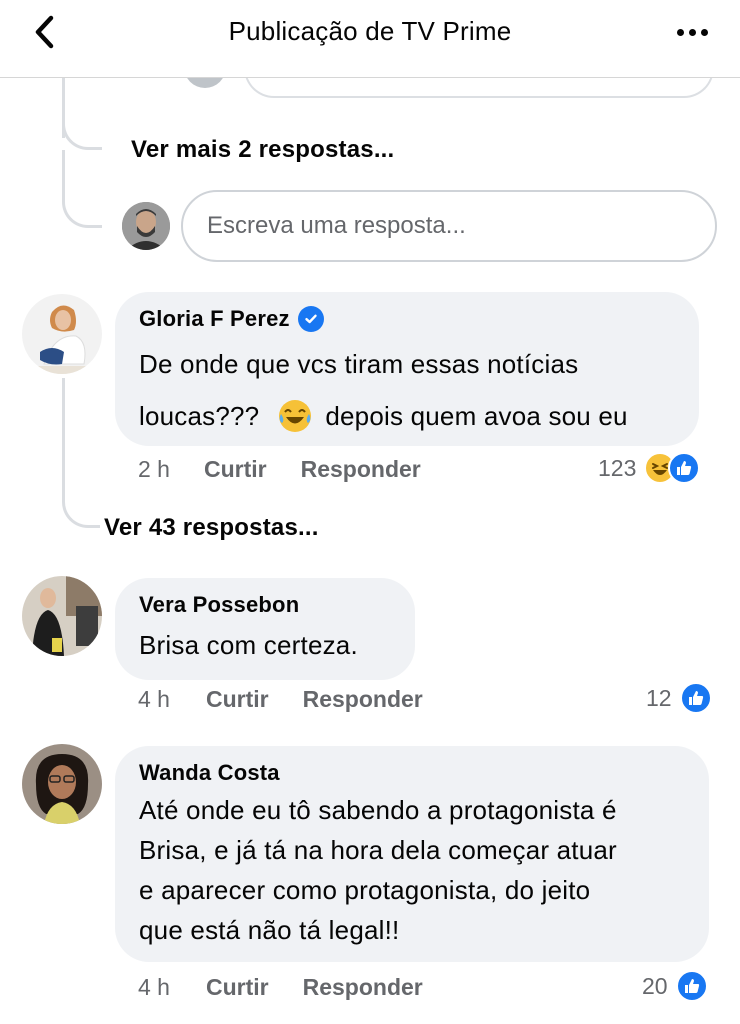 This screenshot has height=1024, width=740. What do you see at coordinates (63, 438) in the screenshot?
I see `thread-line` at bounding box center [63, 438].